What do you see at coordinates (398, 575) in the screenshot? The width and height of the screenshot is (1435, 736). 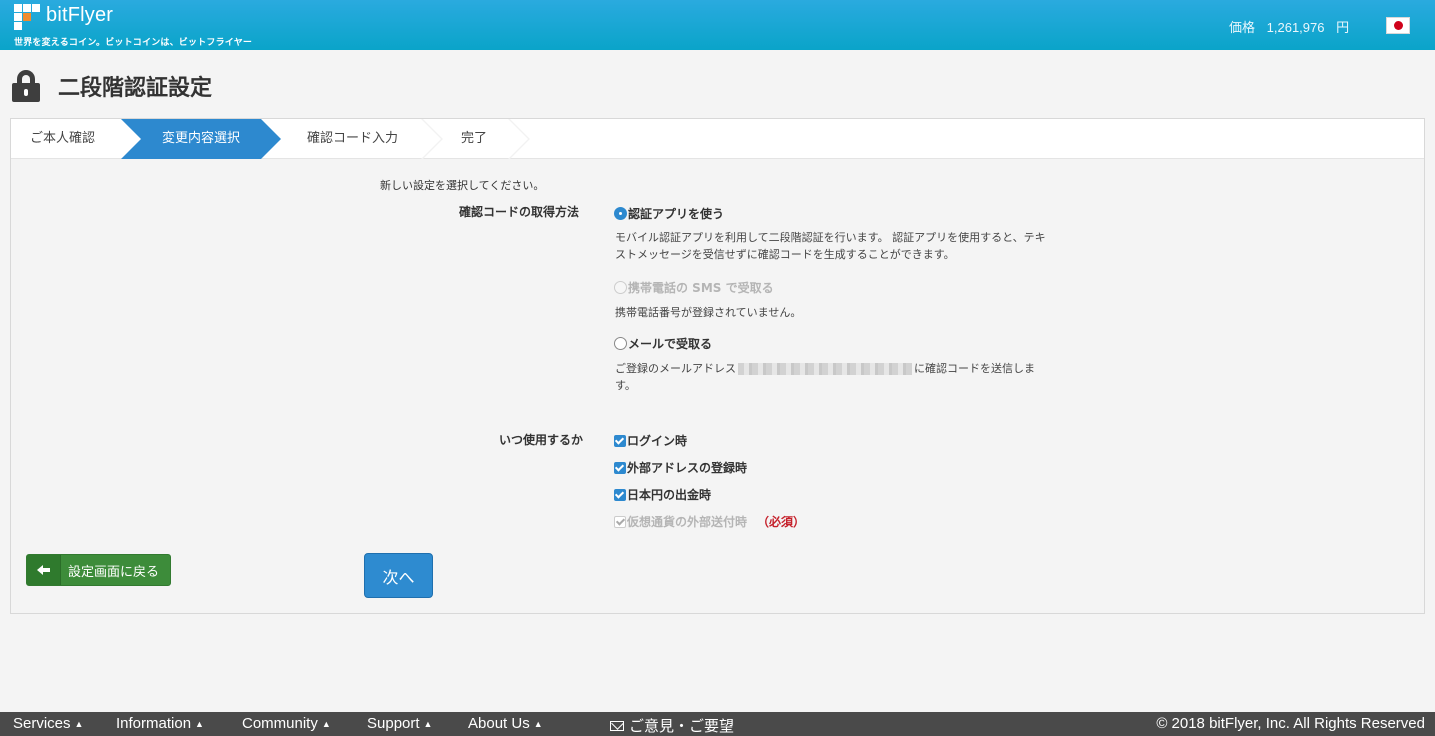 I see `next-button: 次へ` at bounding box center [398, 575].